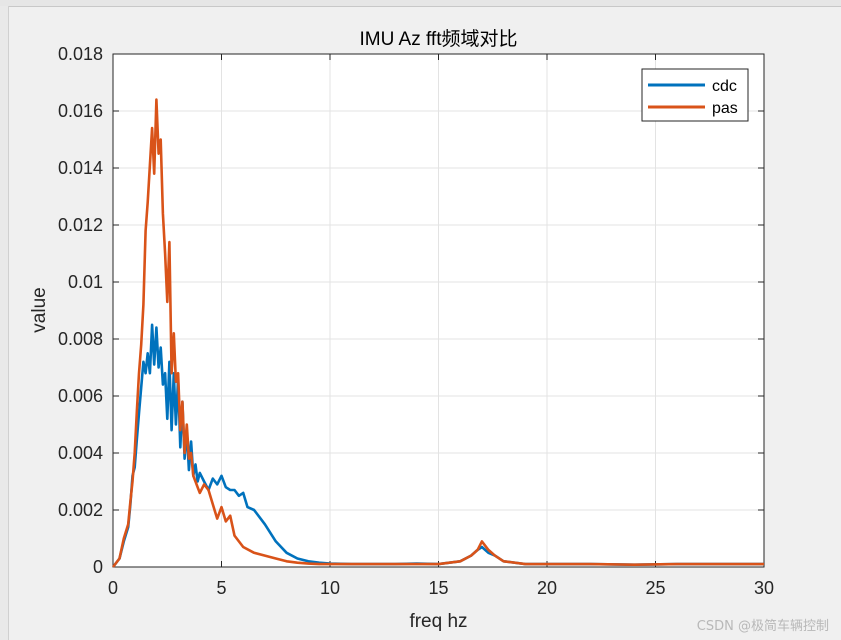  I want to click on chart-title: IMU Az fft频域对比, so click(438, 39).